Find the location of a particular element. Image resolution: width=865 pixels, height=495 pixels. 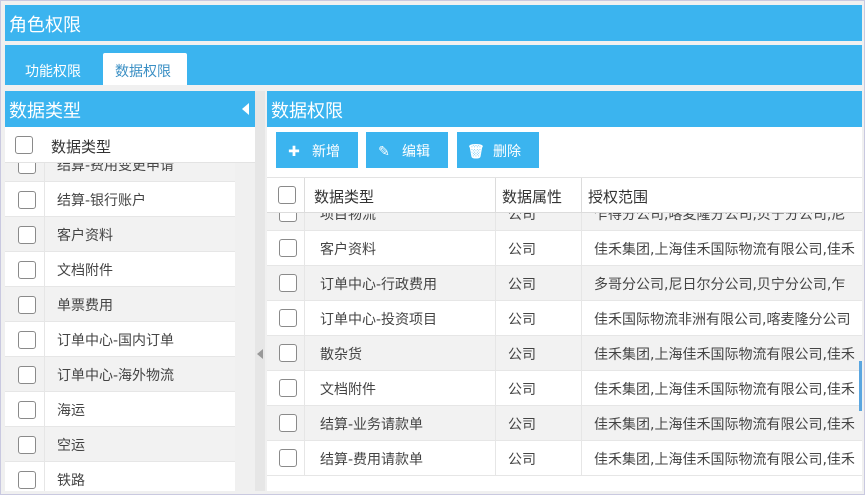

table-row: 订单中心-行政费用 公司 多哥分公司,尼日尔分公司,贝宁分公司,乍 is located at coordinates (564, 283).